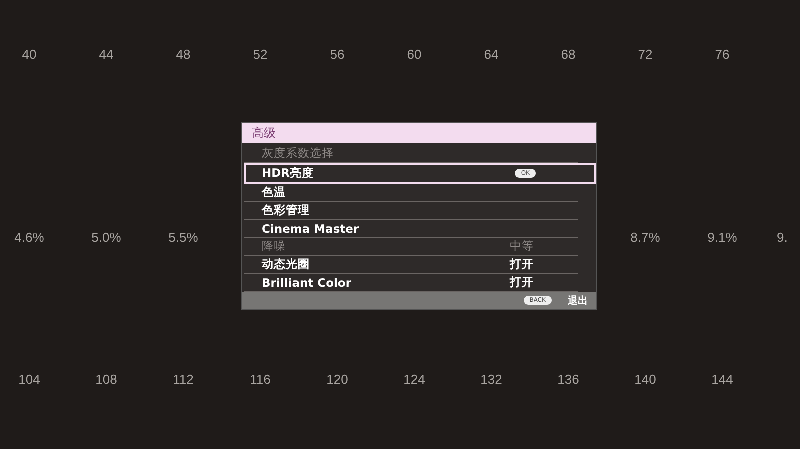  Describe the element at coordinates (183, 379) in the screenshot. I see `pattern-label: 112` at that location.